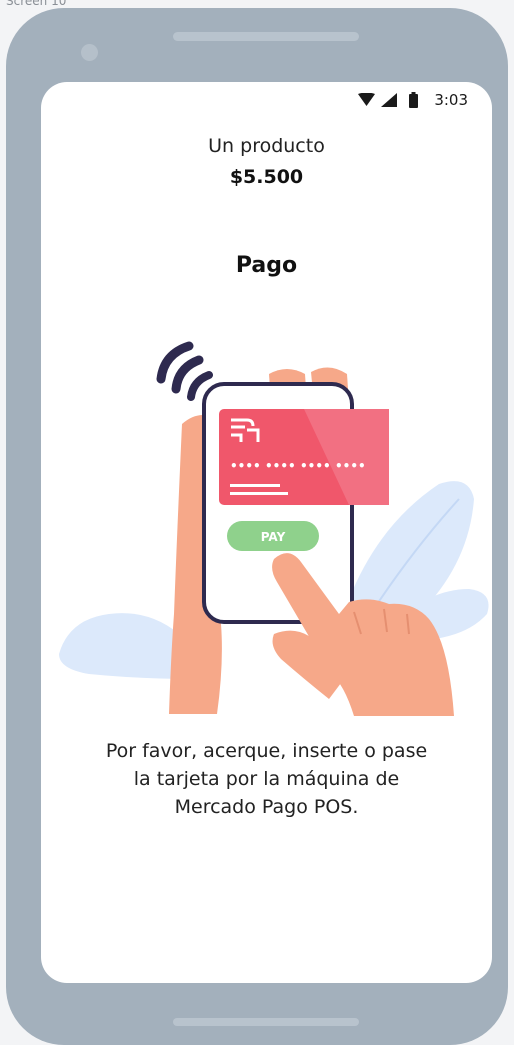  Describe the element at coordinates (36, 4) in the screenshot. I see `screen-label: Screen 10` at that location.